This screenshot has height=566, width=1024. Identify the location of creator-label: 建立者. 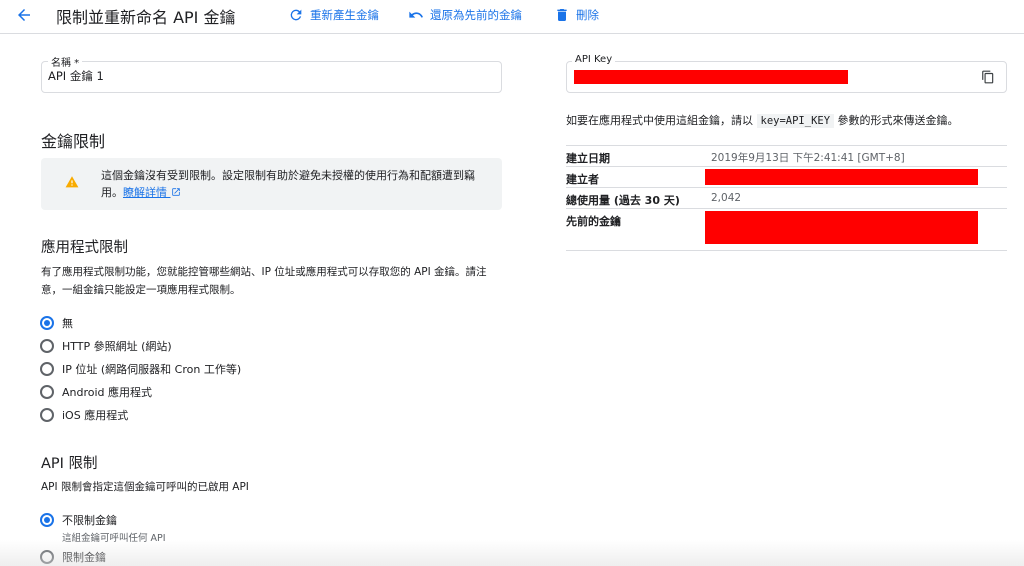
(582, 179).